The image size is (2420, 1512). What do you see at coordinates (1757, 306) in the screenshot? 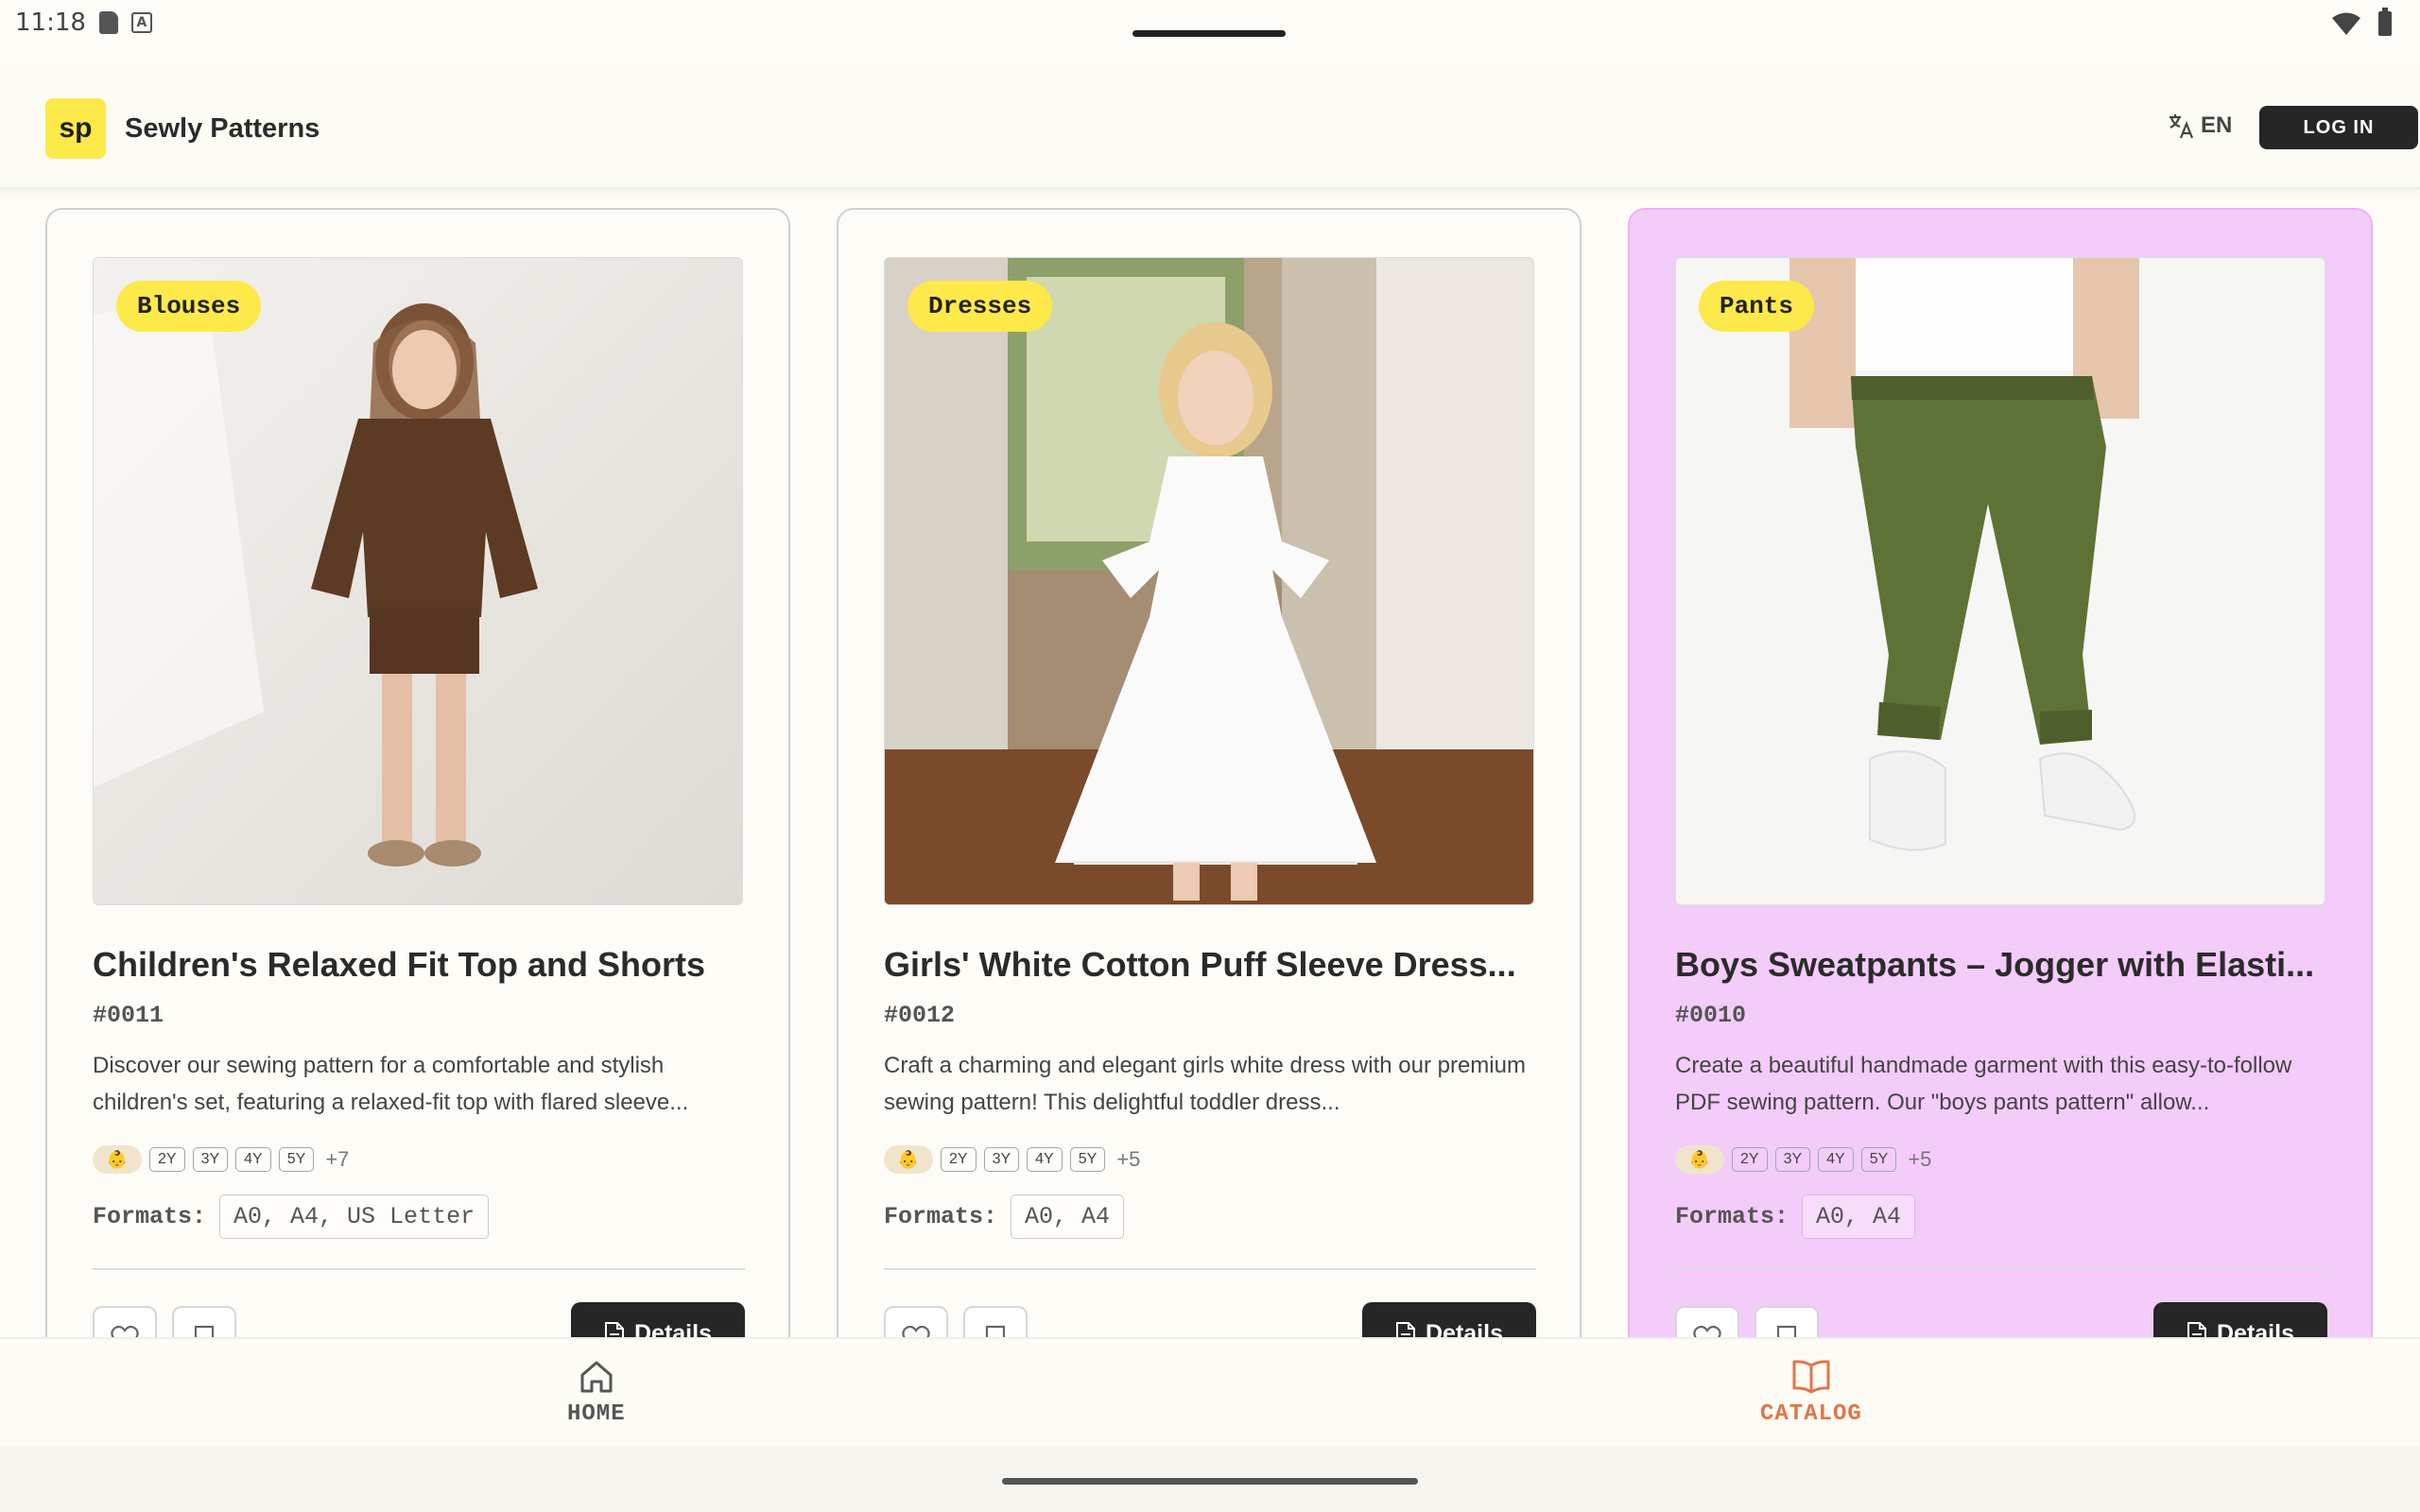
I see `category-badge: Pants` at bounding box center [1757, 306].